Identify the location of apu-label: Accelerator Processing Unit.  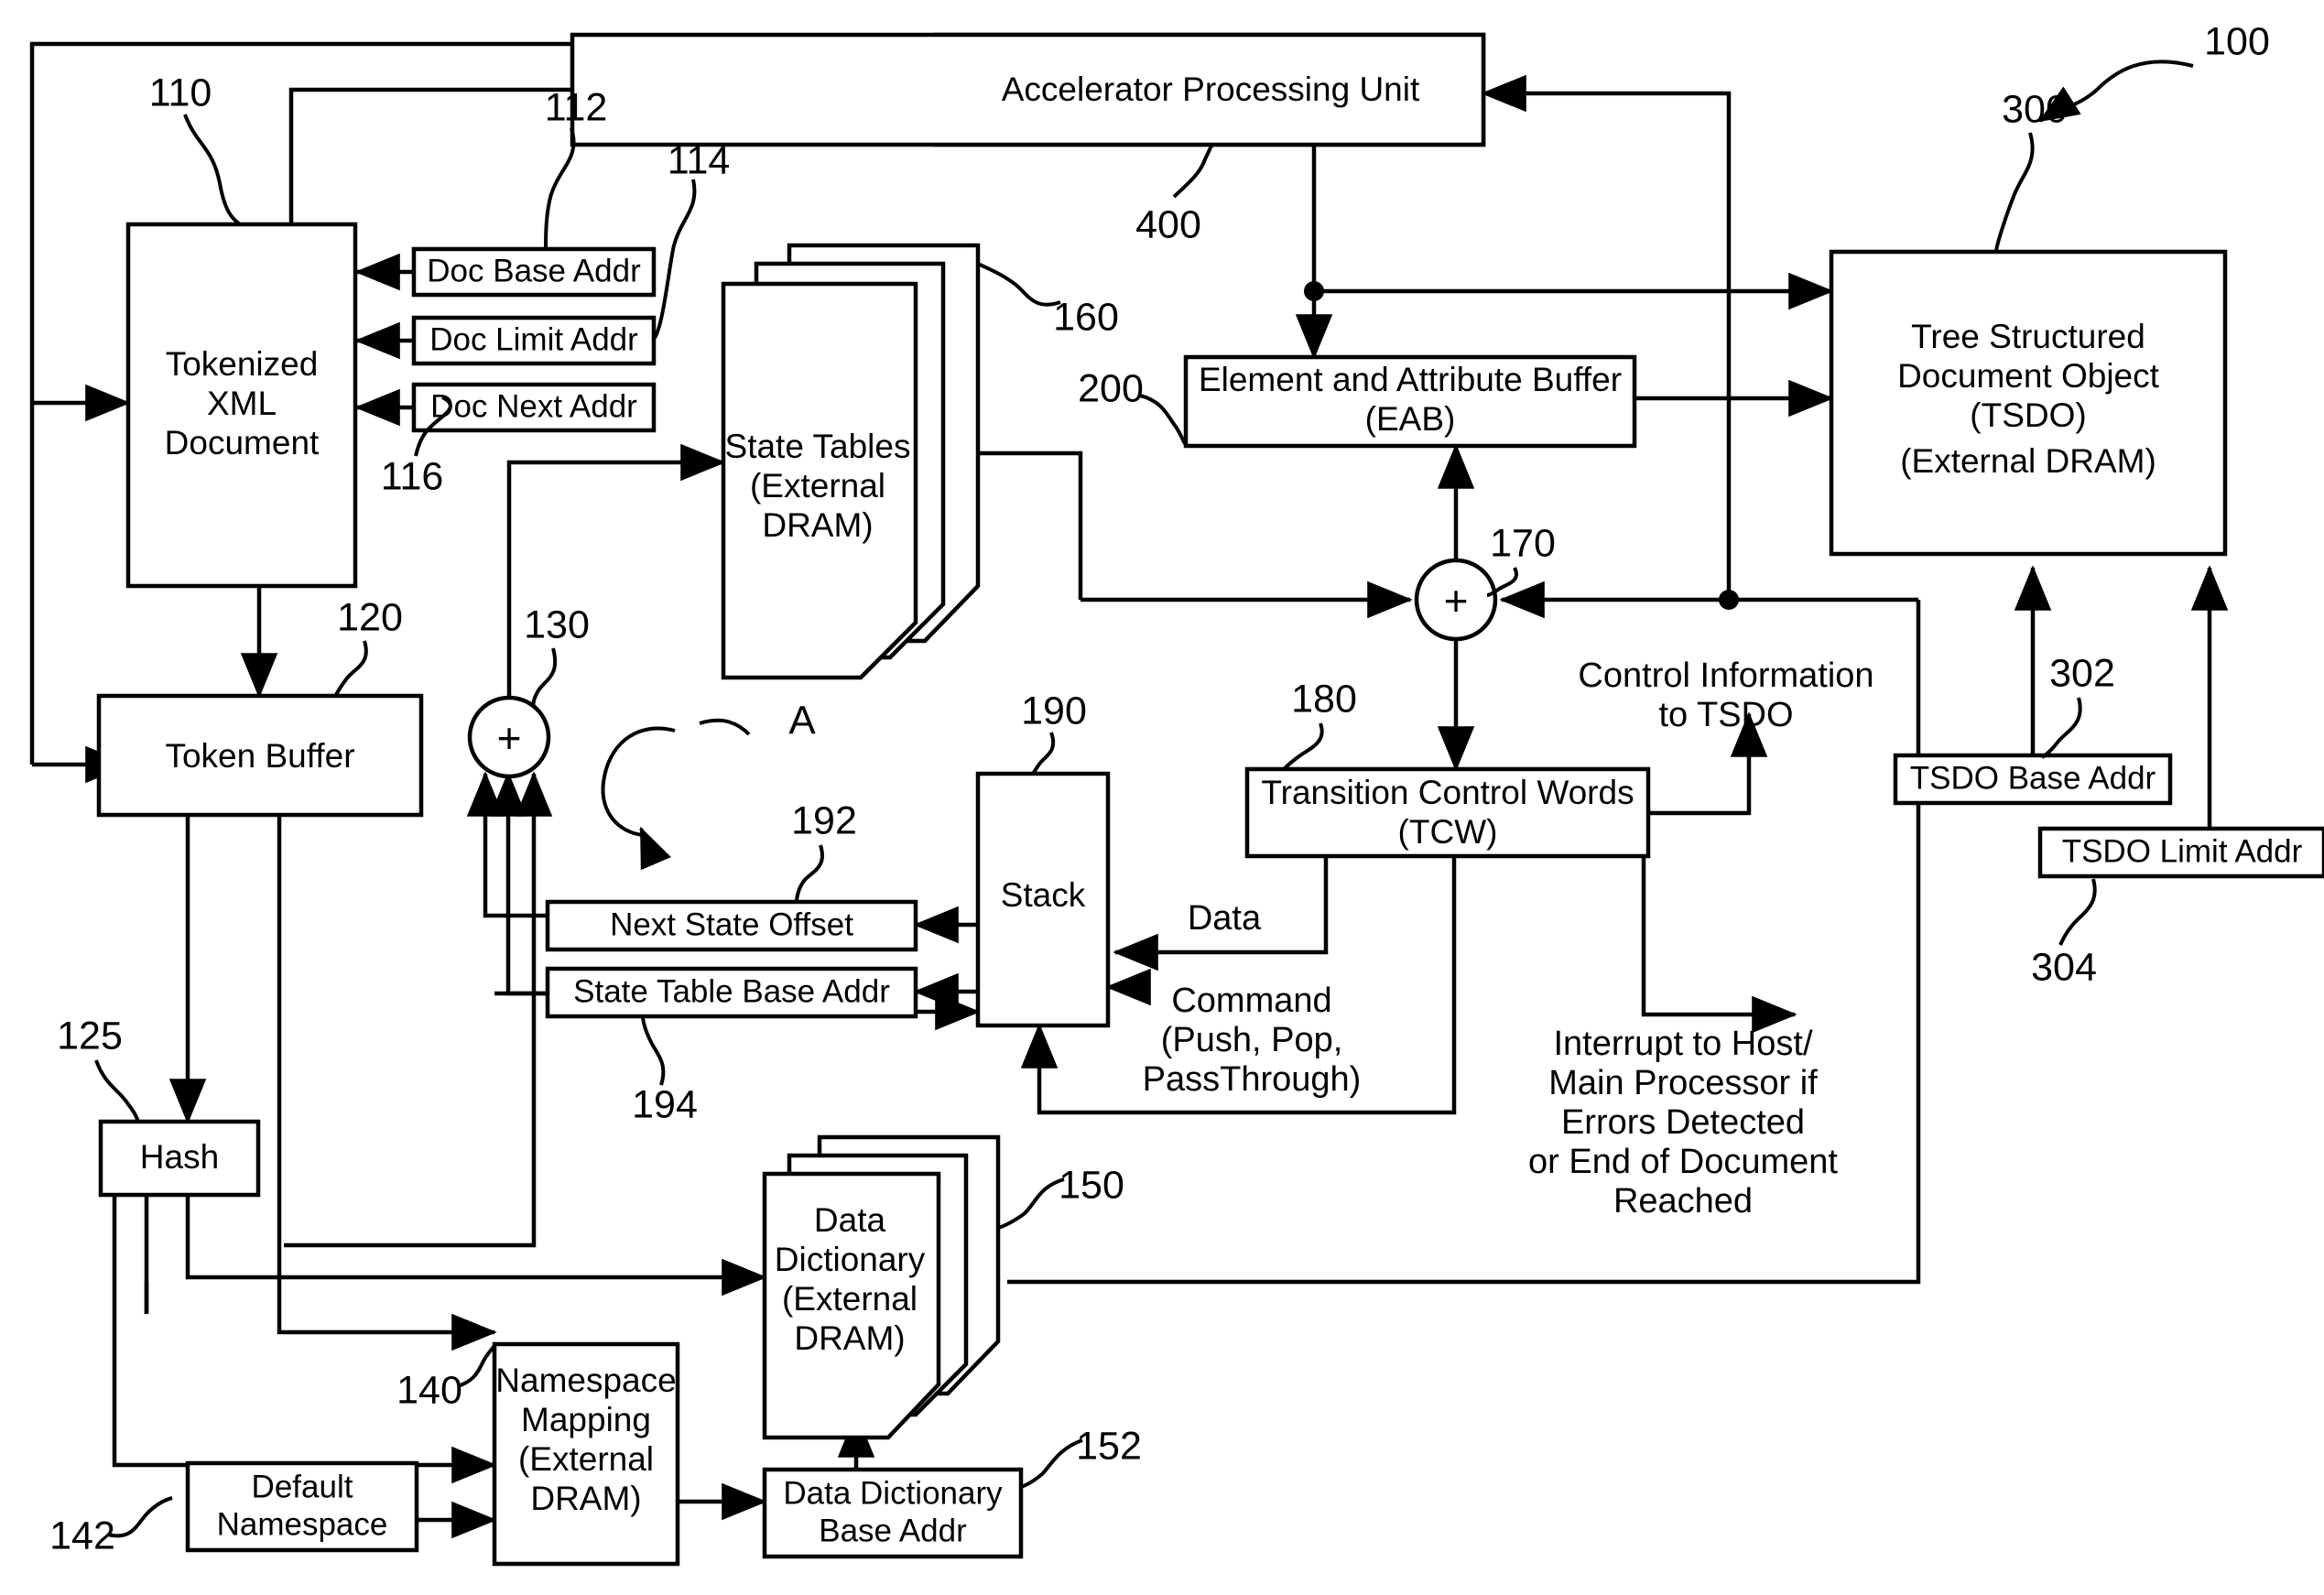
(1211, 89).